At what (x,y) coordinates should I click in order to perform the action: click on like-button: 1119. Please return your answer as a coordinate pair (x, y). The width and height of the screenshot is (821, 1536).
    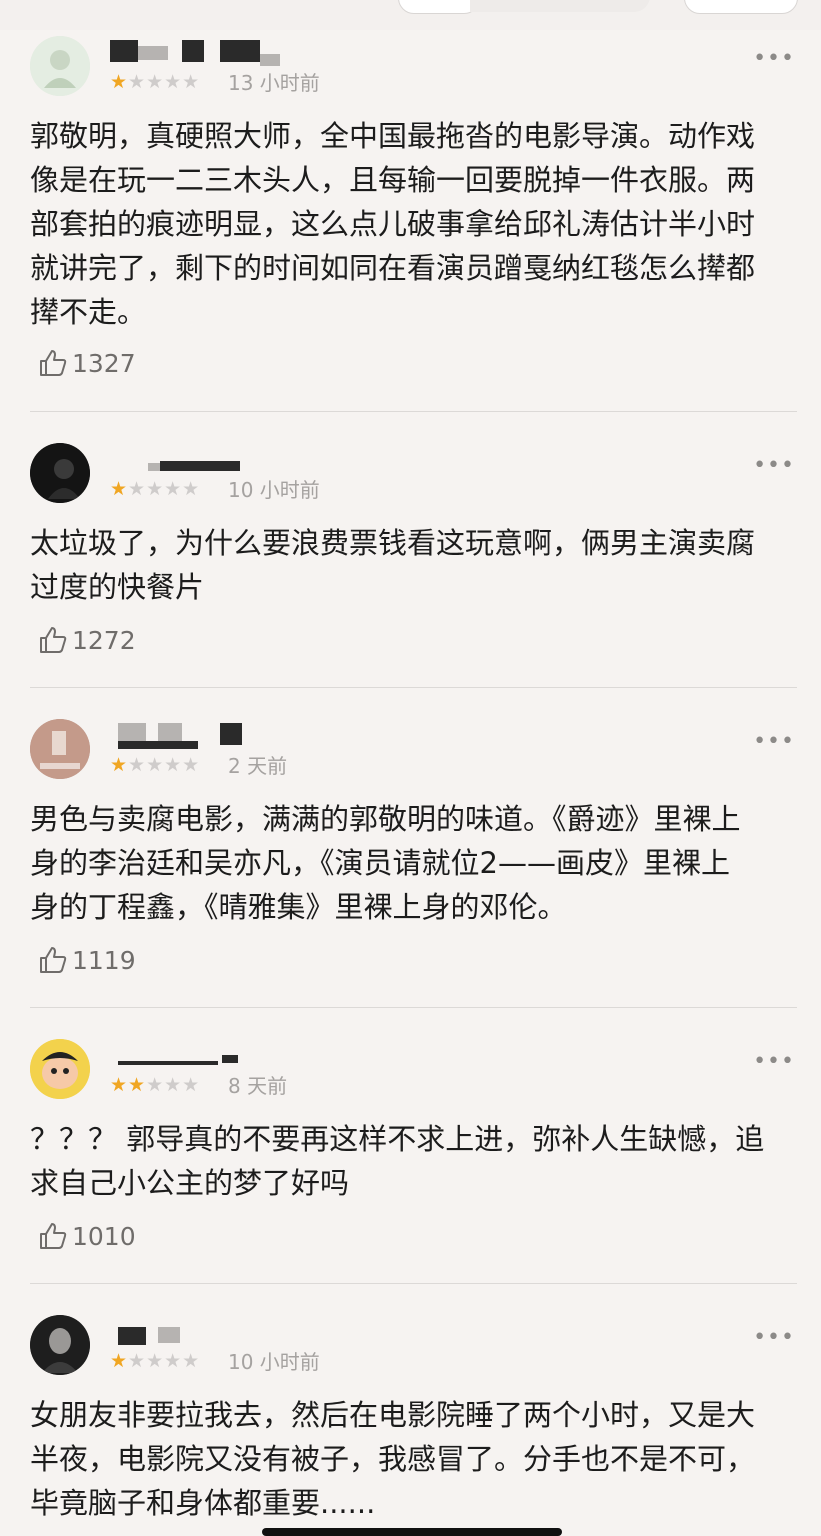
    Looking at the image, I should click on (87, 960).